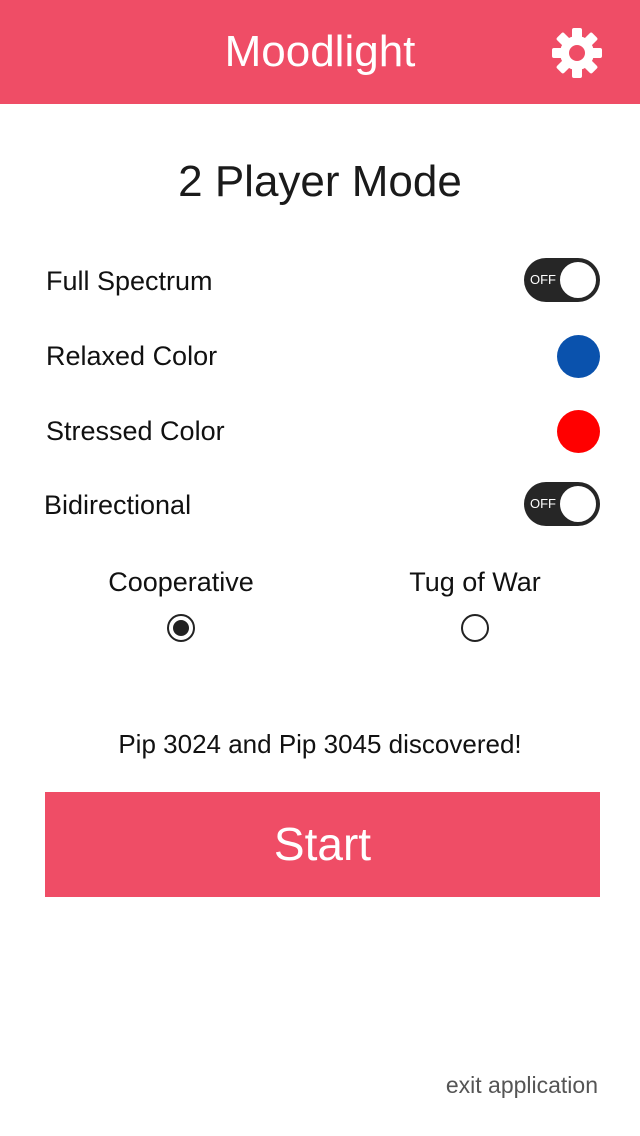 This screenshot has height=1136, width=640. What do you see at coordinates (181, 607) in the screenshot?
I see `radio-option-cooperative: Cooperative` at bounding box center [181, 607].